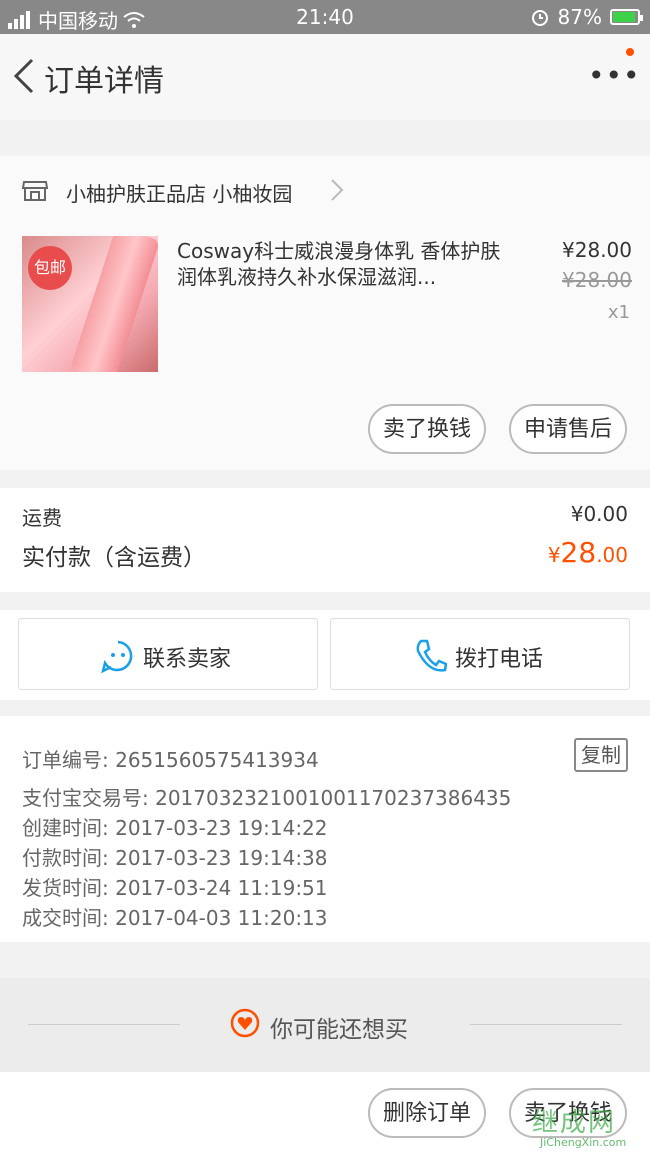 This screenshot has height=1155, width=650. What do you see at coordinates (339, 1030) in the screenshot?
I see `recommend-label: 你可能还想买` at bounding box center [339, 1030].